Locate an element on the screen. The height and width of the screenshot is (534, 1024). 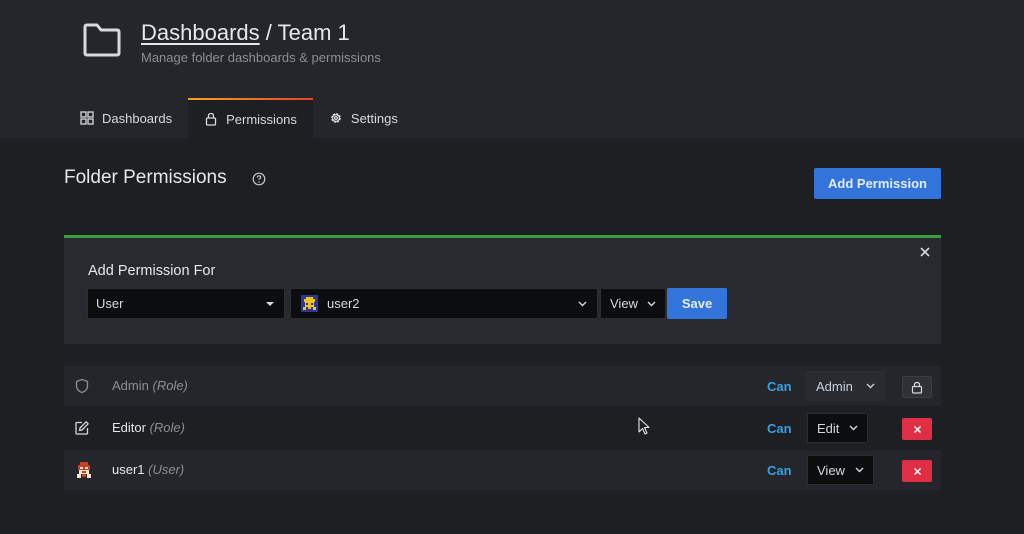
tab-bar: Dashboards Permissions Settings is located at coordinates (239, 118).